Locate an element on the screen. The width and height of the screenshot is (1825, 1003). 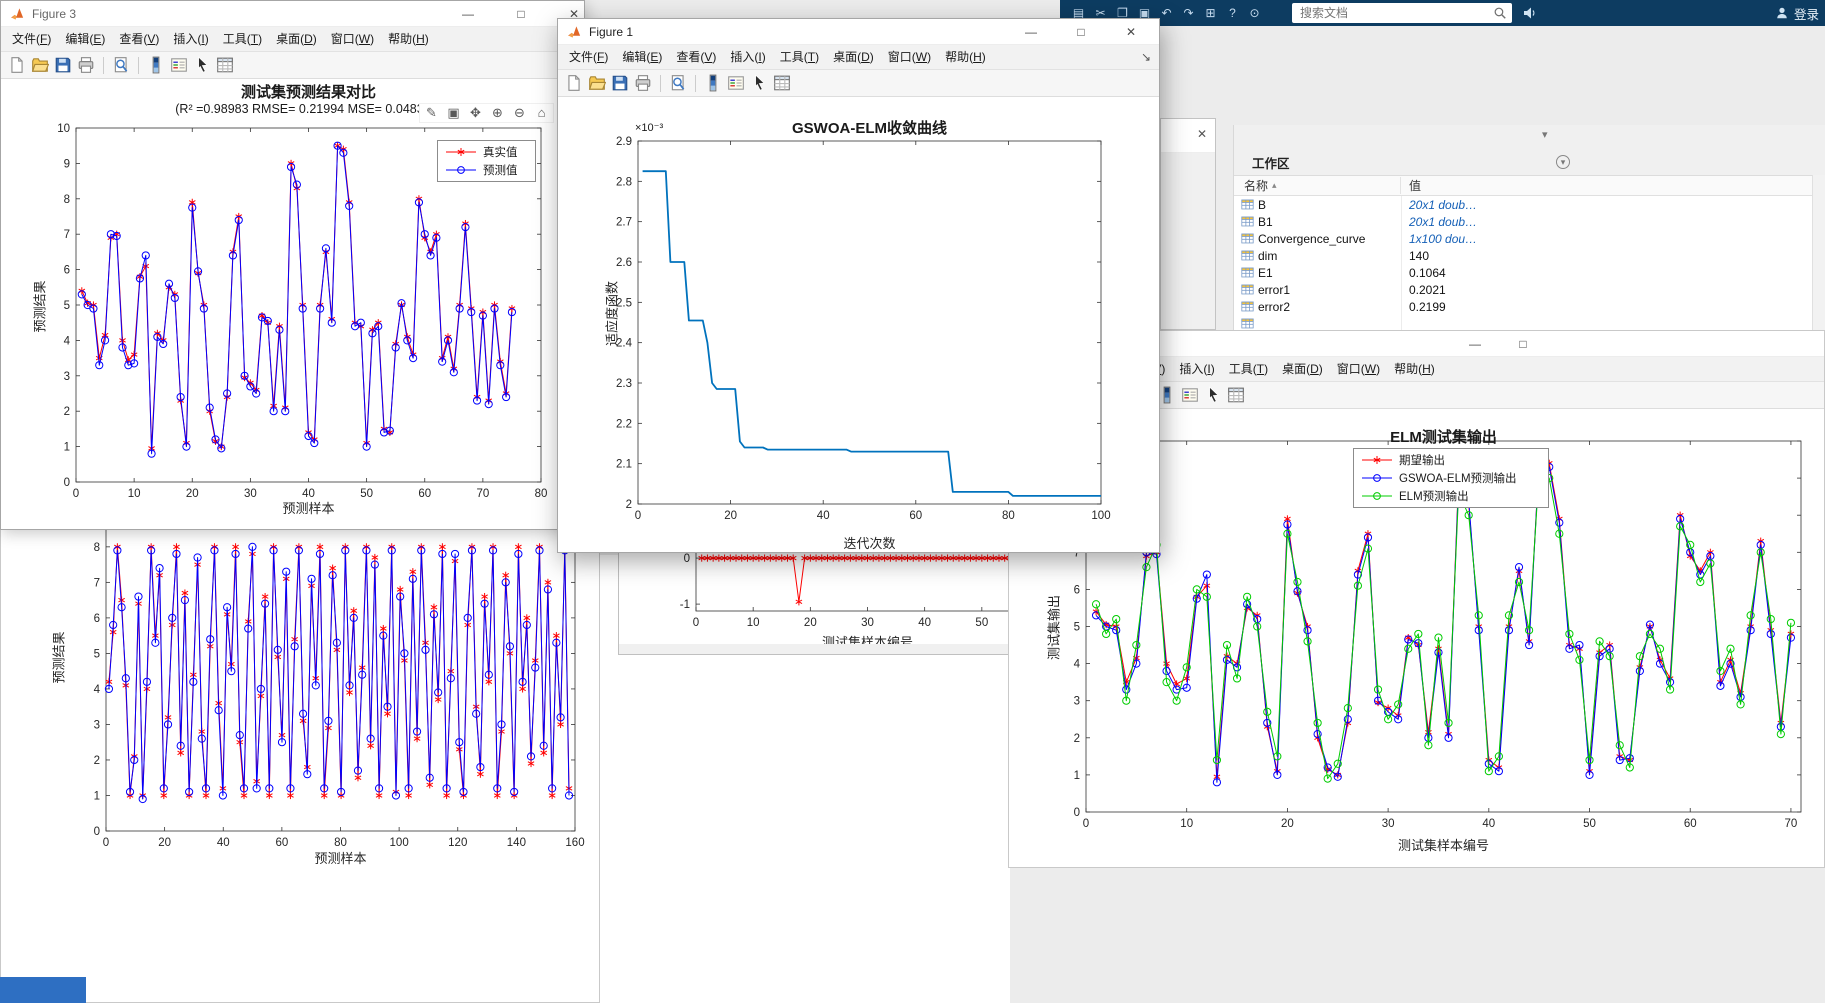
login-label: 登录 is located at coordinates (1806, 13).